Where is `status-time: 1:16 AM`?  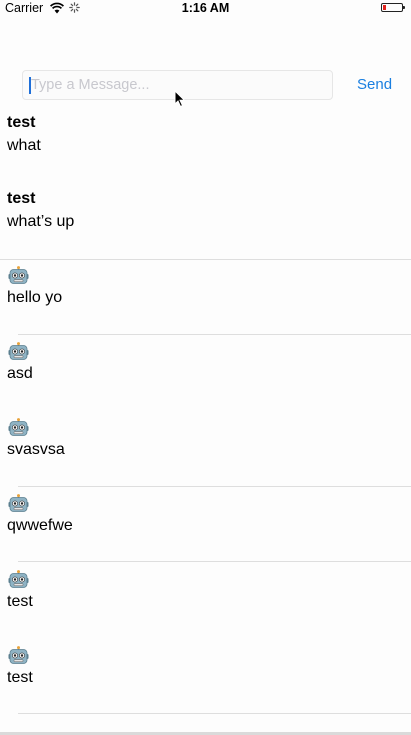
status-time: 1:16 AM is located at coordinates (205, 8).